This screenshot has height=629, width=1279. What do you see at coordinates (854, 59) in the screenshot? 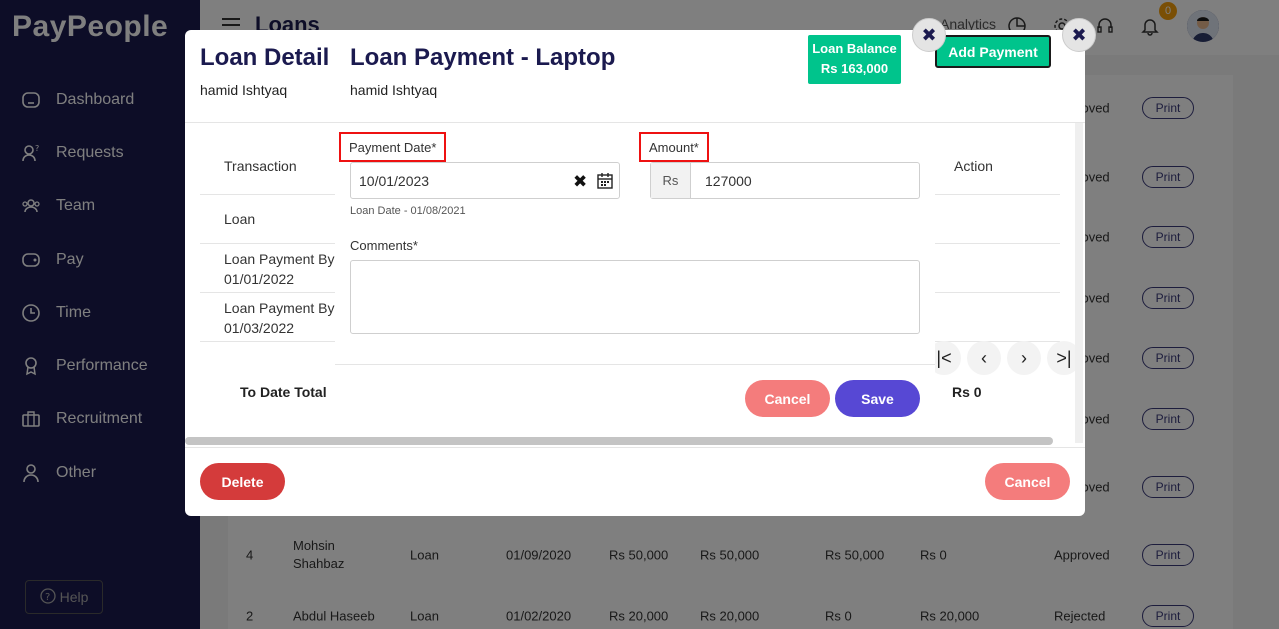
I see `loan-balance-badge: Loan Balance Rs 163,000` at bounding box center [854, 59].